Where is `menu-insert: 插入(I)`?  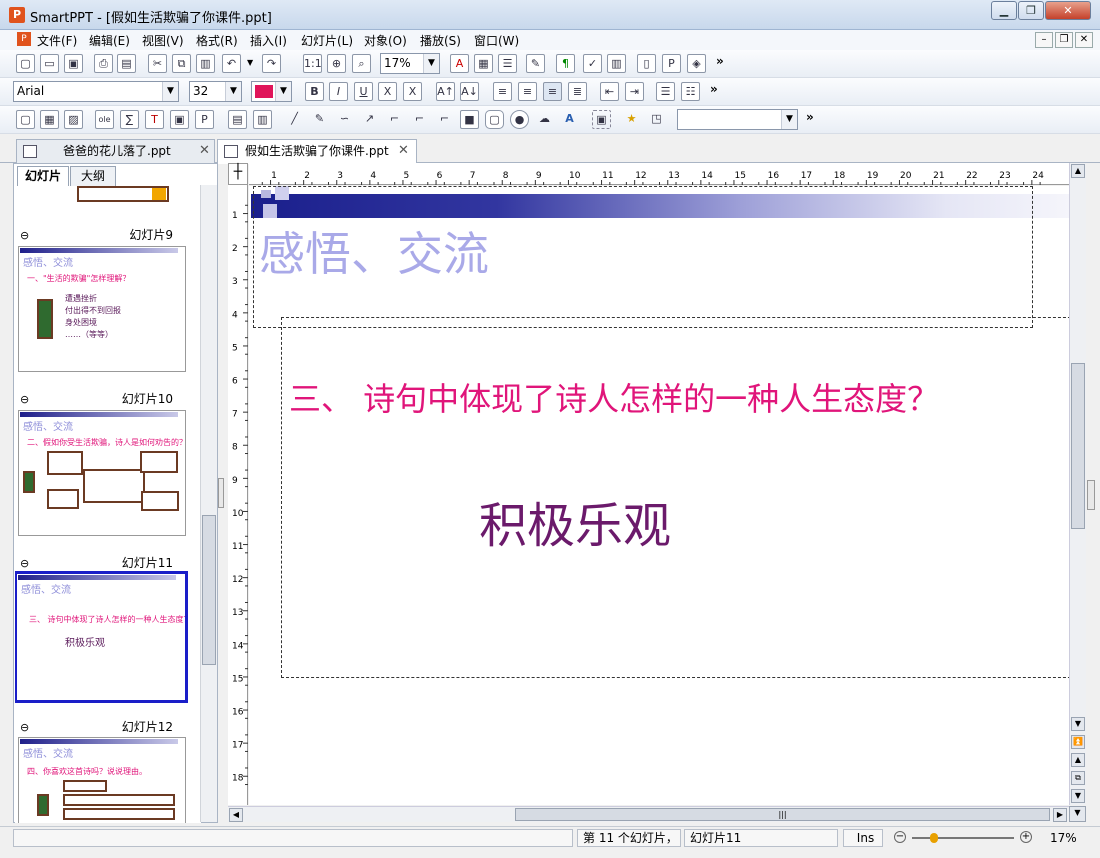
menu-insert: 插入(I) is located at coordinates (268, 40).